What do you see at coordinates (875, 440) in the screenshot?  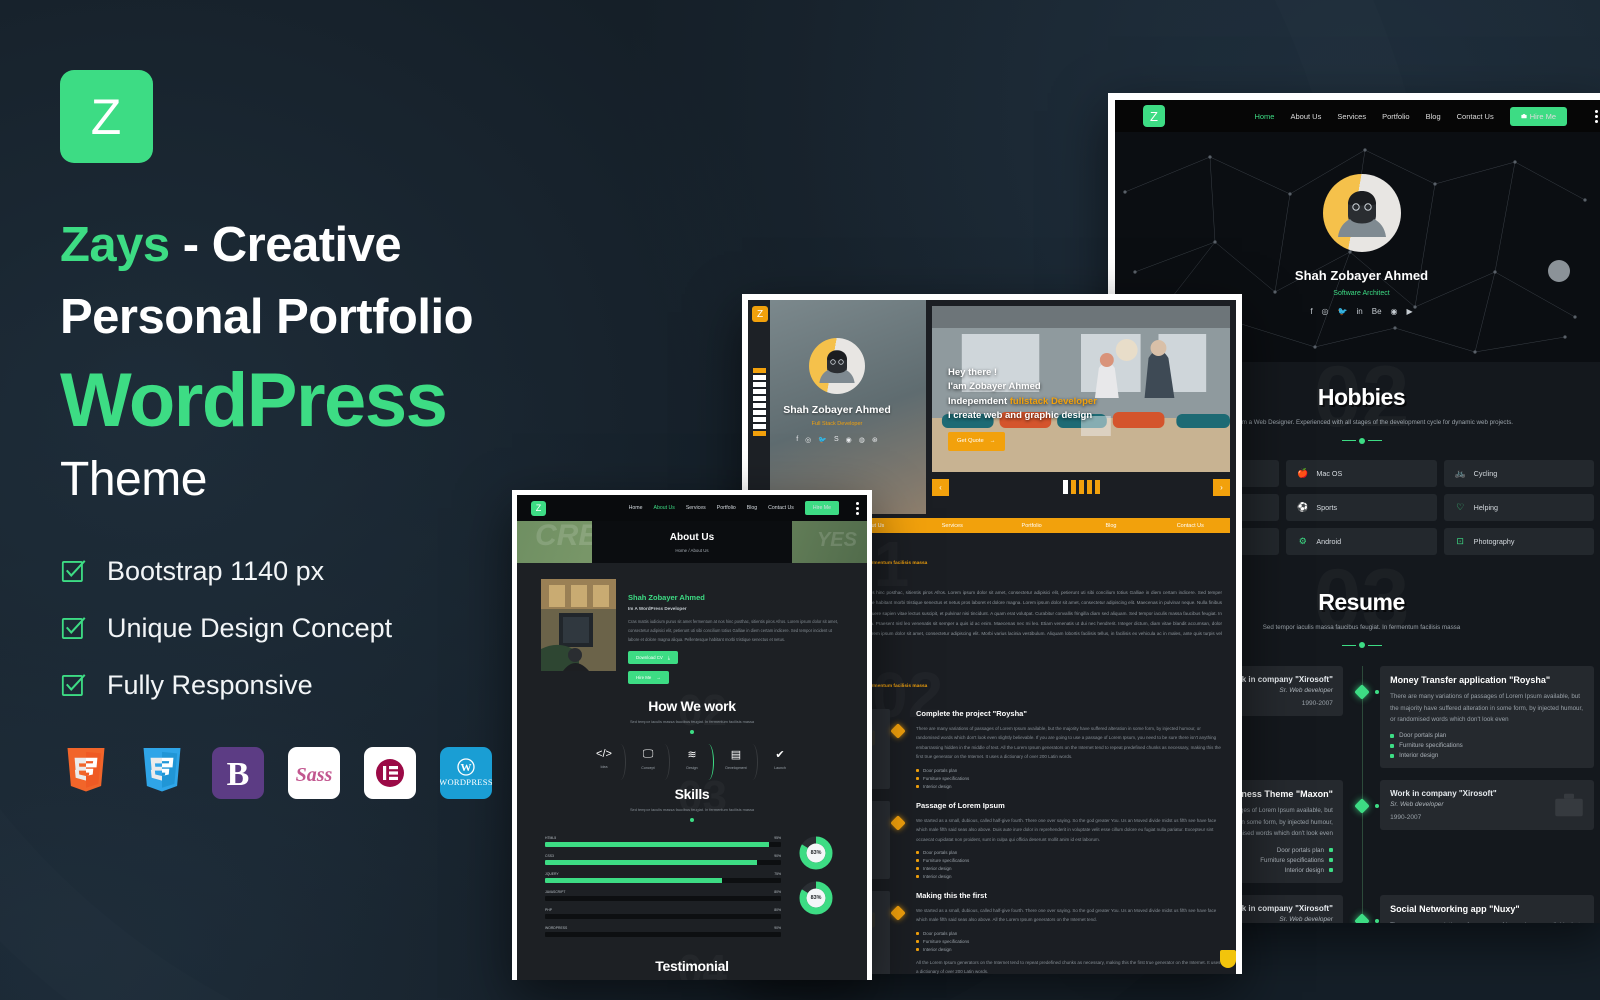 I see `behance-icon: ⊛` at bounding box center [875, 440].